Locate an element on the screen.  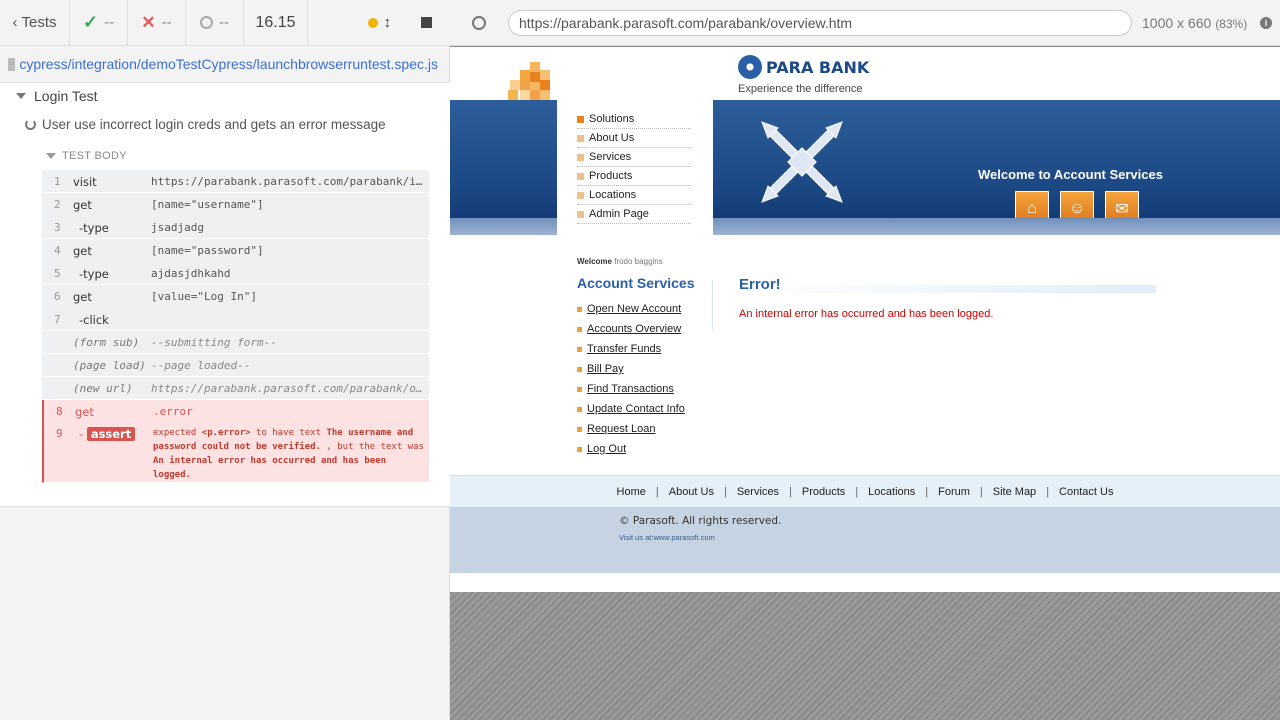
info-icon: i is located at coordinates (1266, 23).